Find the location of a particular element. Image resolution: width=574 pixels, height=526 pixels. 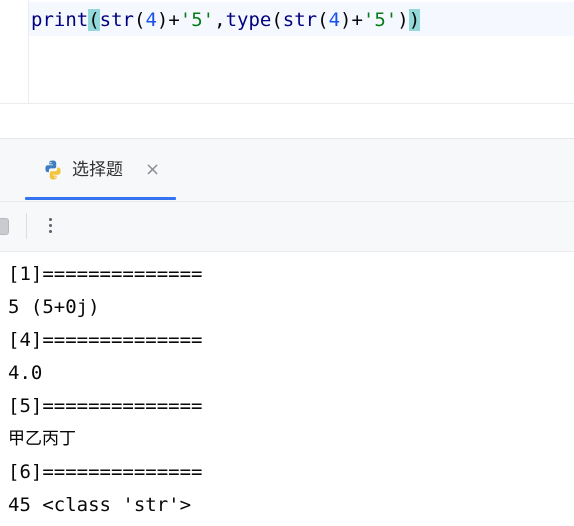

toolbar-divider is located at coordinates (26, 226).